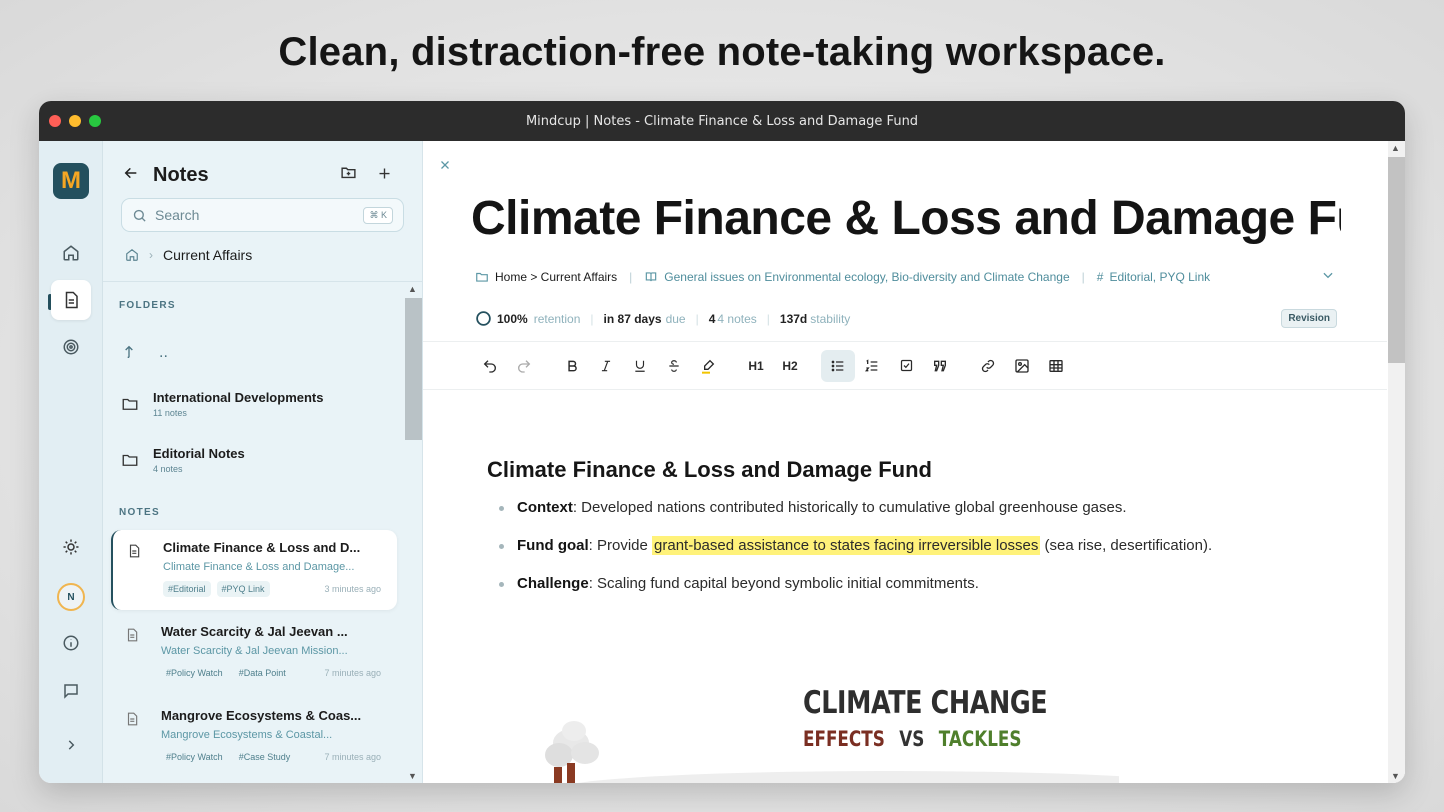 The image size is (1444, 812). I want to click on strikethrough-button, so click(674, 366).